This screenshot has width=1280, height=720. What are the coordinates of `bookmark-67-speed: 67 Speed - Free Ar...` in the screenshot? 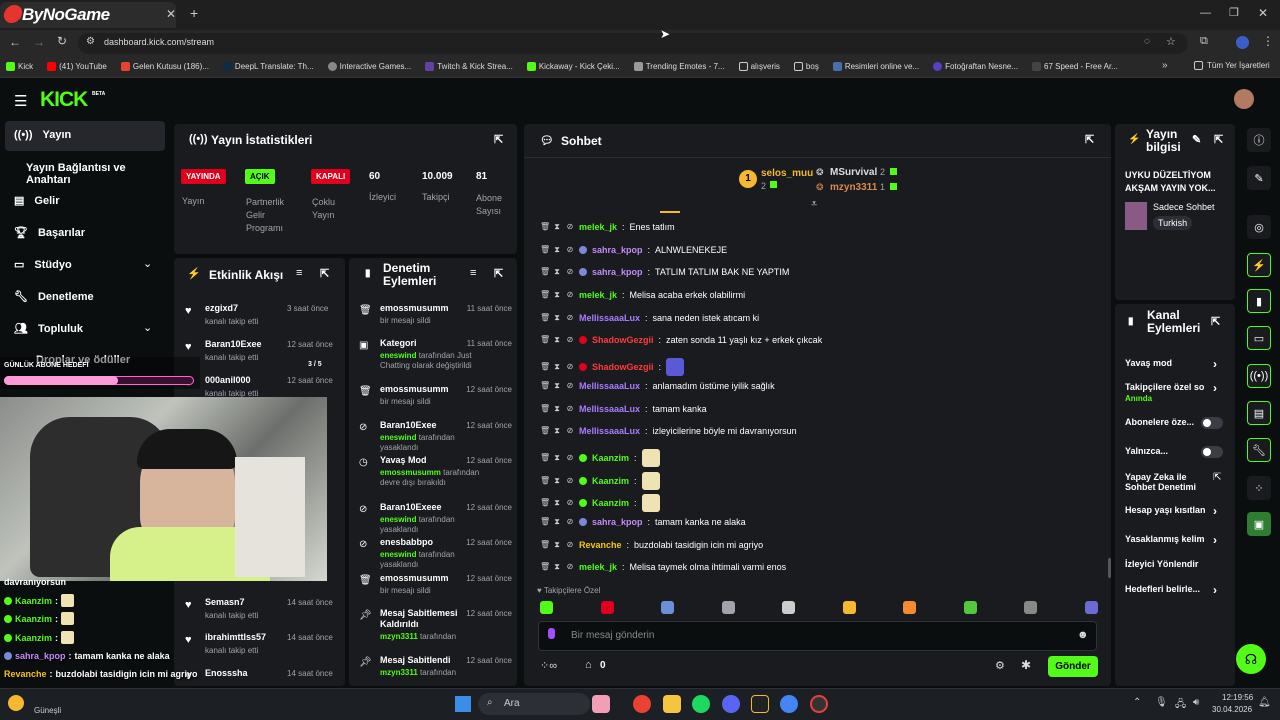 It's located at (1075, 66).